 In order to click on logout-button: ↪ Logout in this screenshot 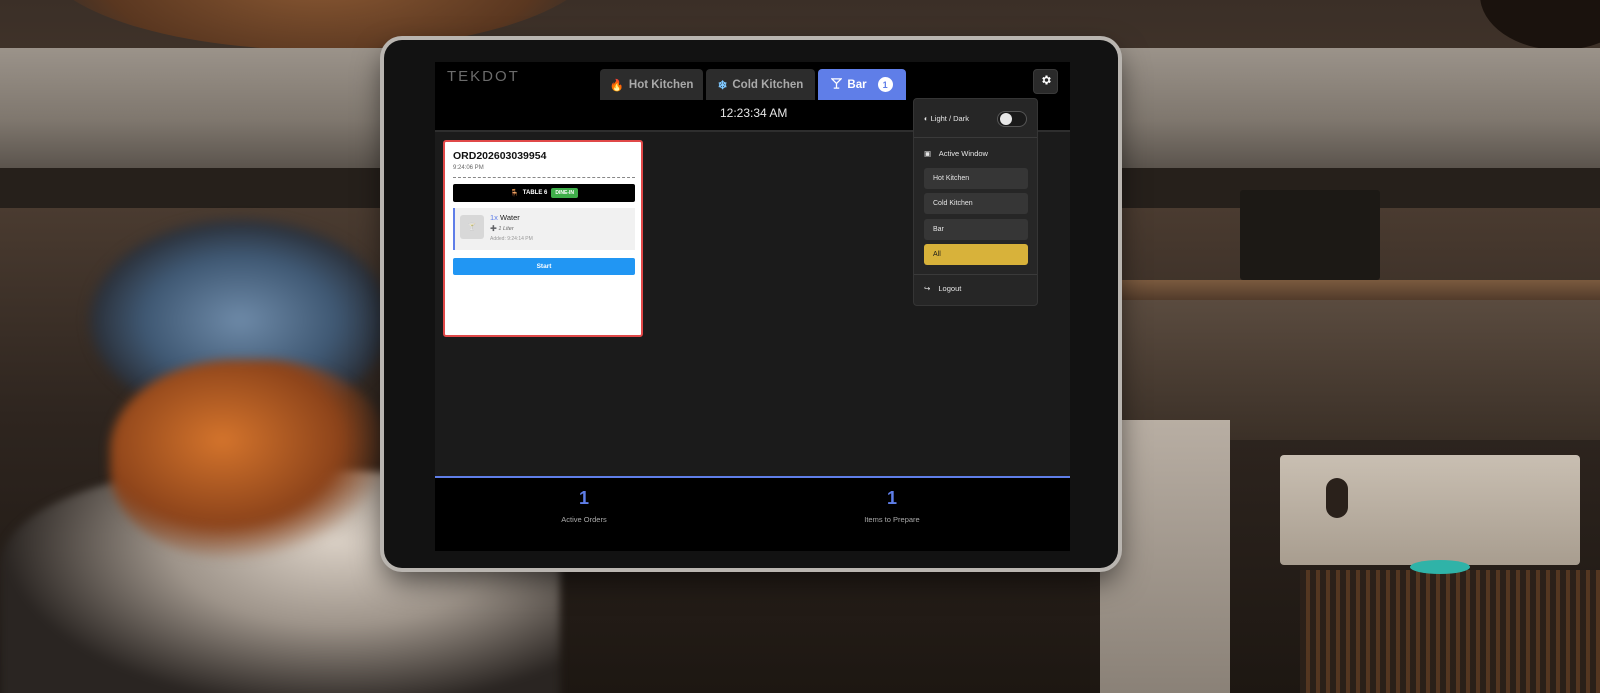, I will do `click(942, 288)`.